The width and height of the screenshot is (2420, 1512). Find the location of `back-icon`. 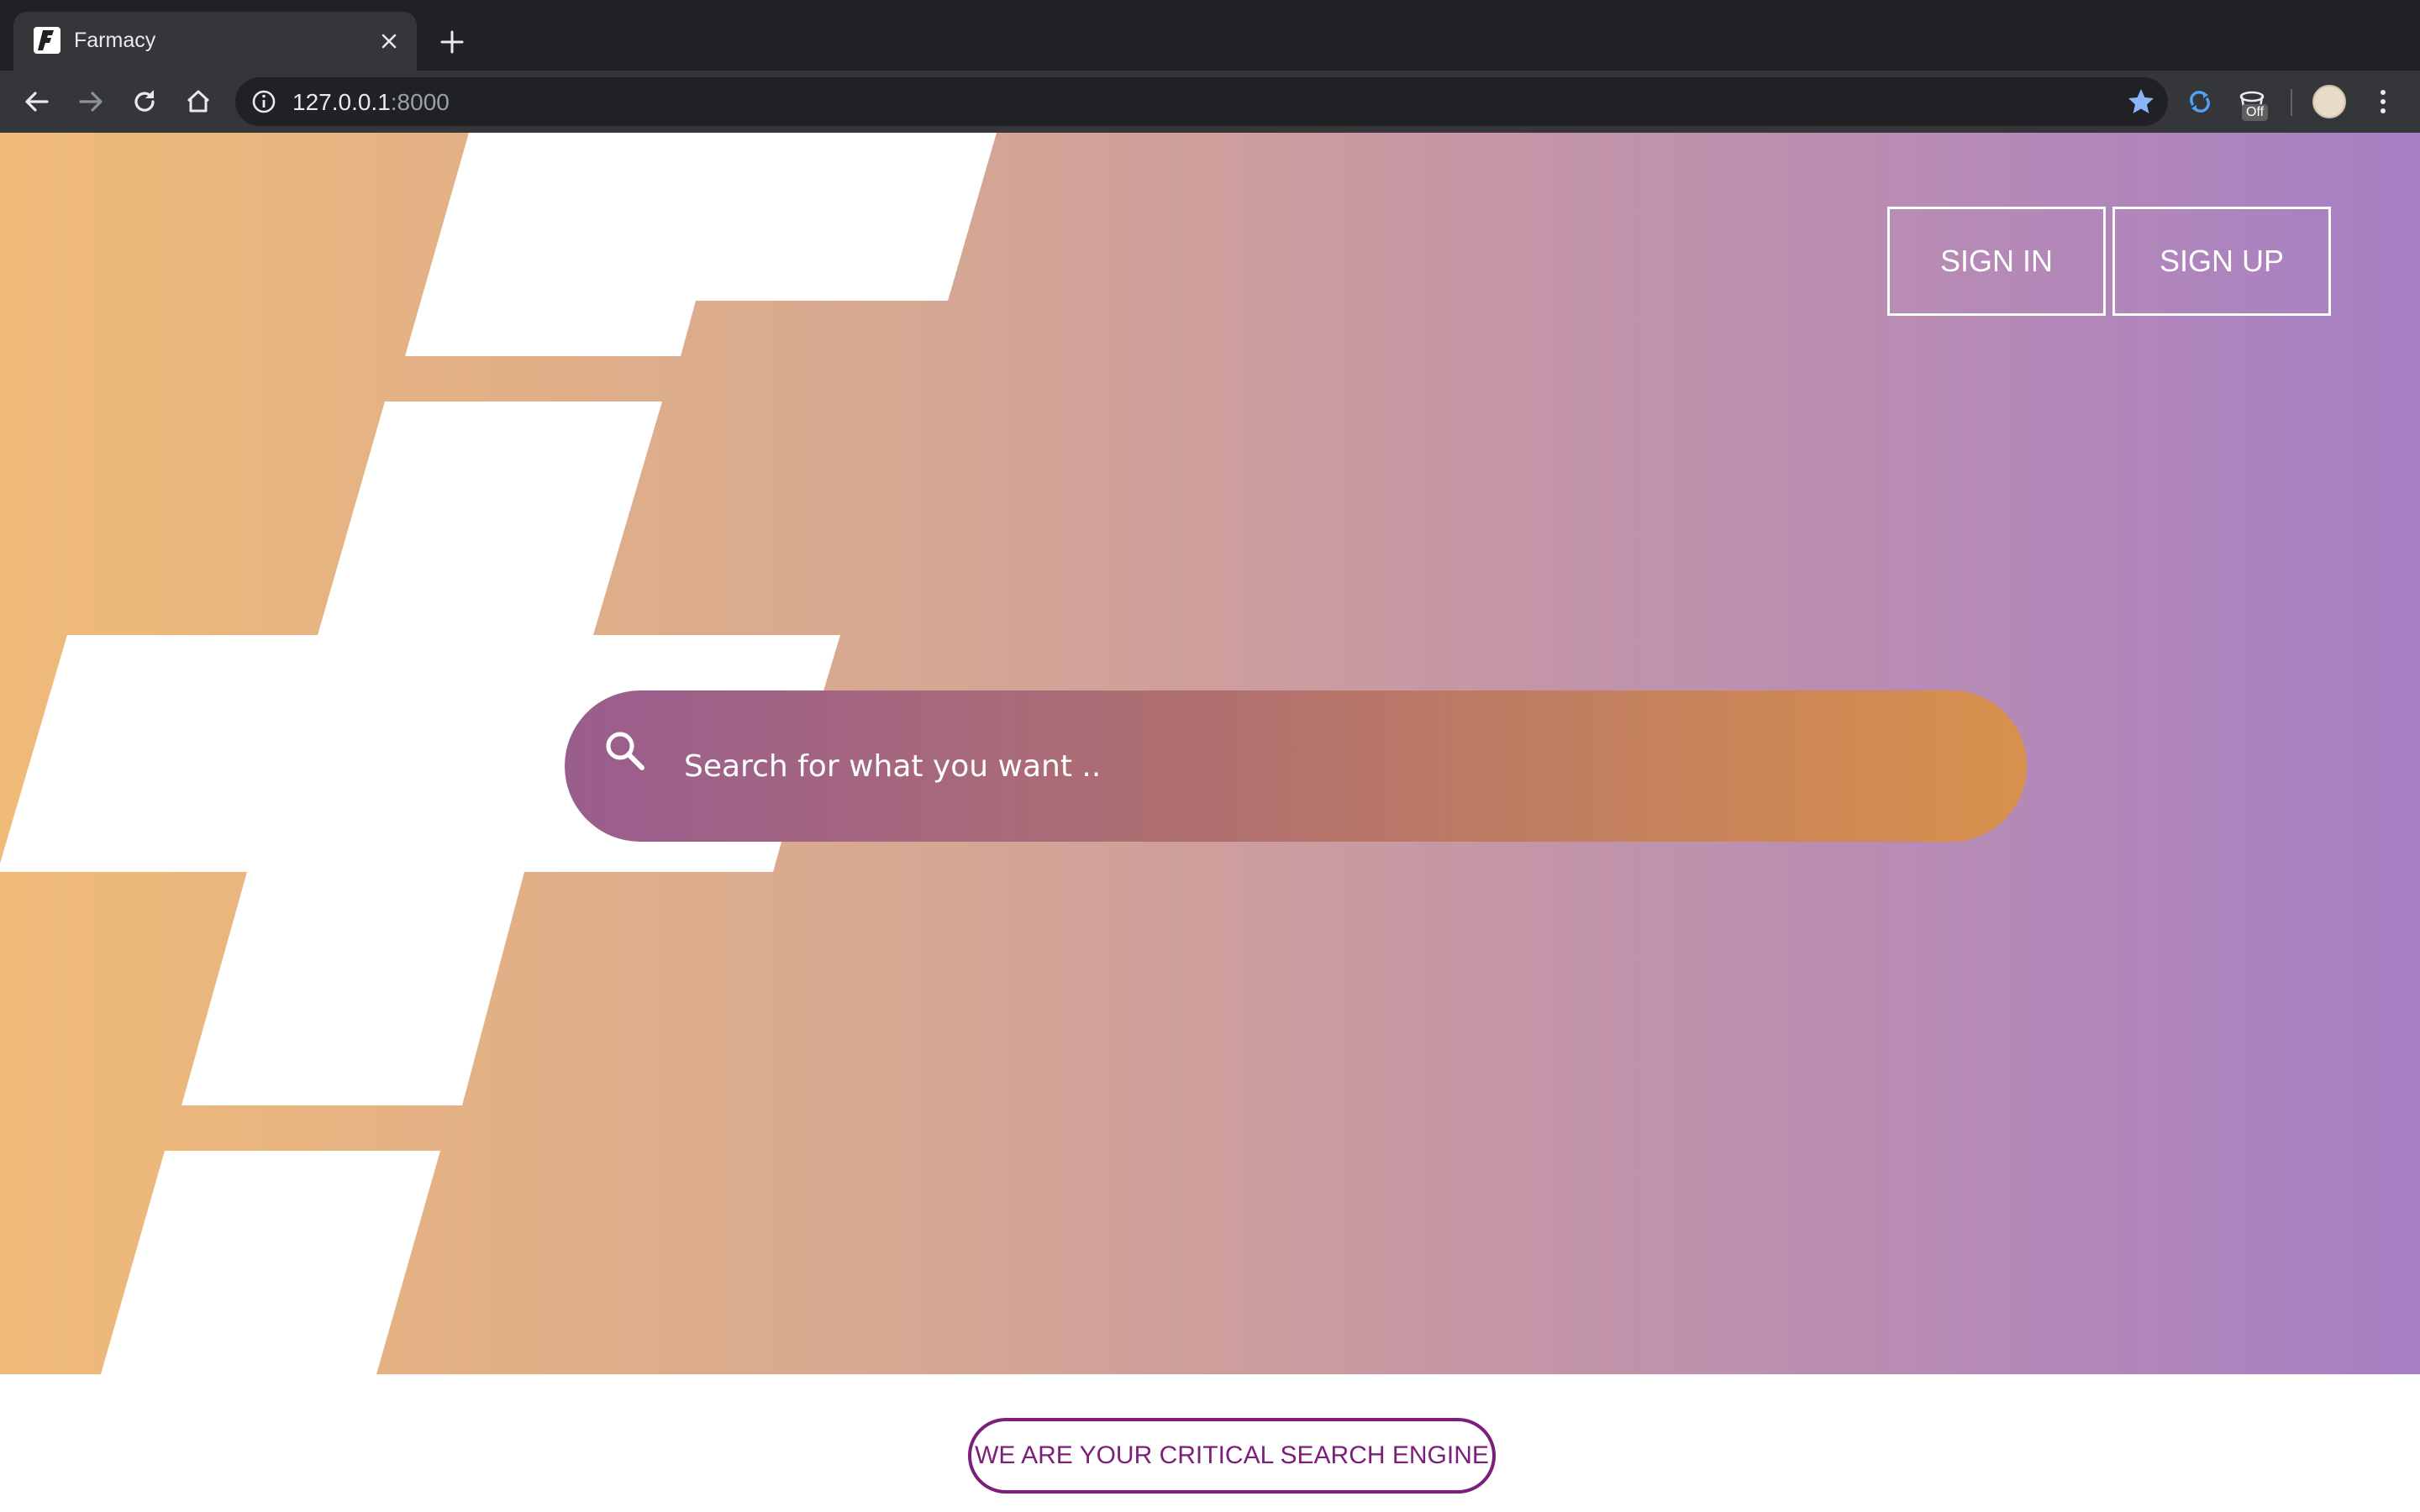

back-icon is located at coordinates (37, 101).